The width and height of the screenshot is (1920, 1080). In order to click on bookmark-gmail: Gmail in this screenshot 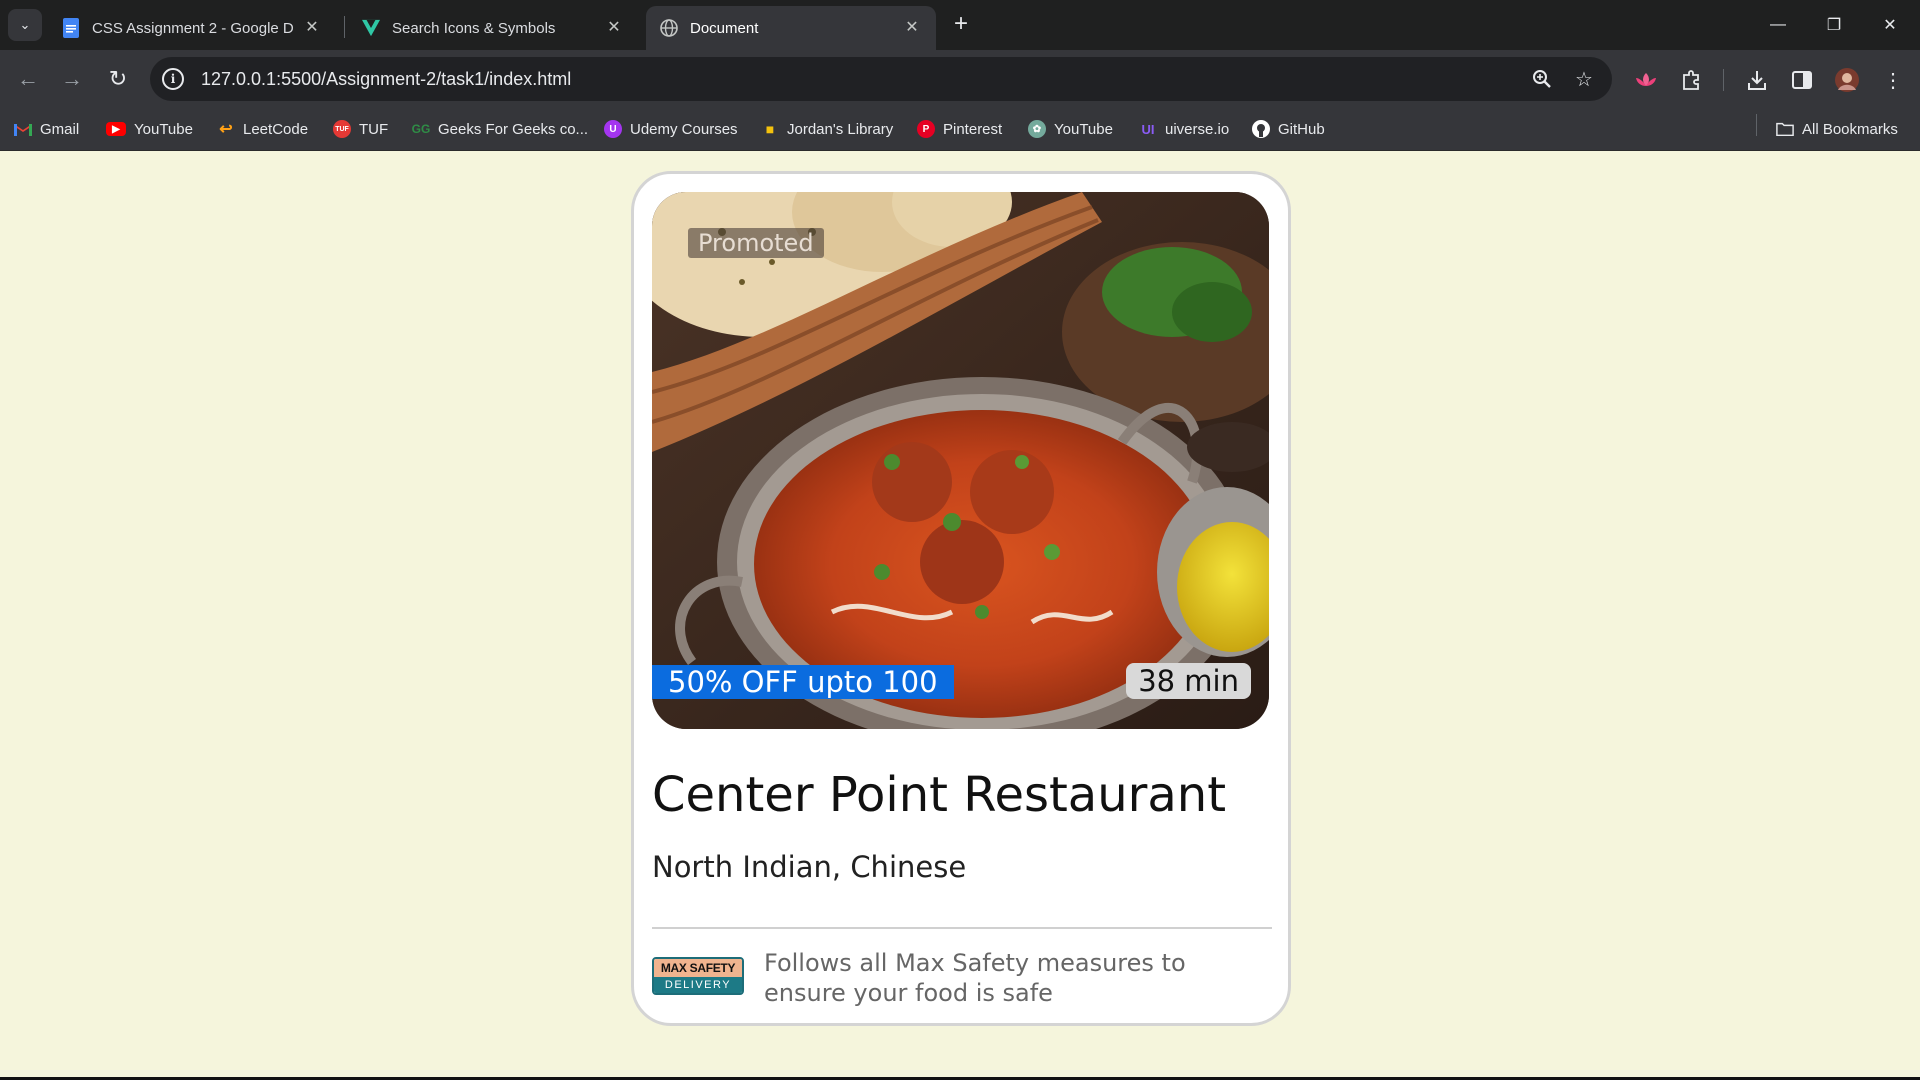, I will do `click(46, 129)`.